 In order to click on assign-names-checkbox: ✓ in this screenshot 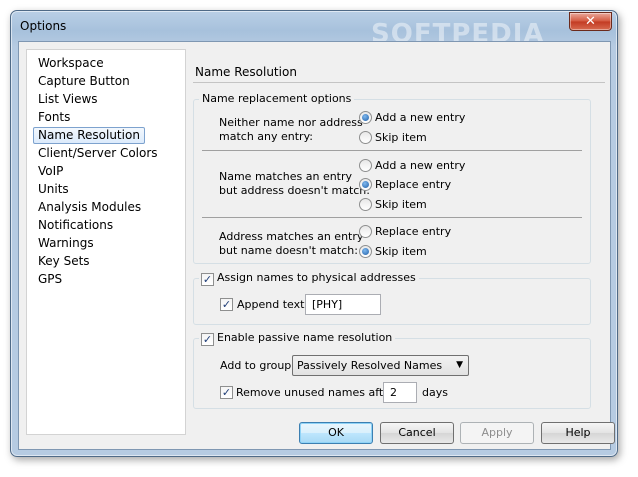, I will do `click(207, 279)`.